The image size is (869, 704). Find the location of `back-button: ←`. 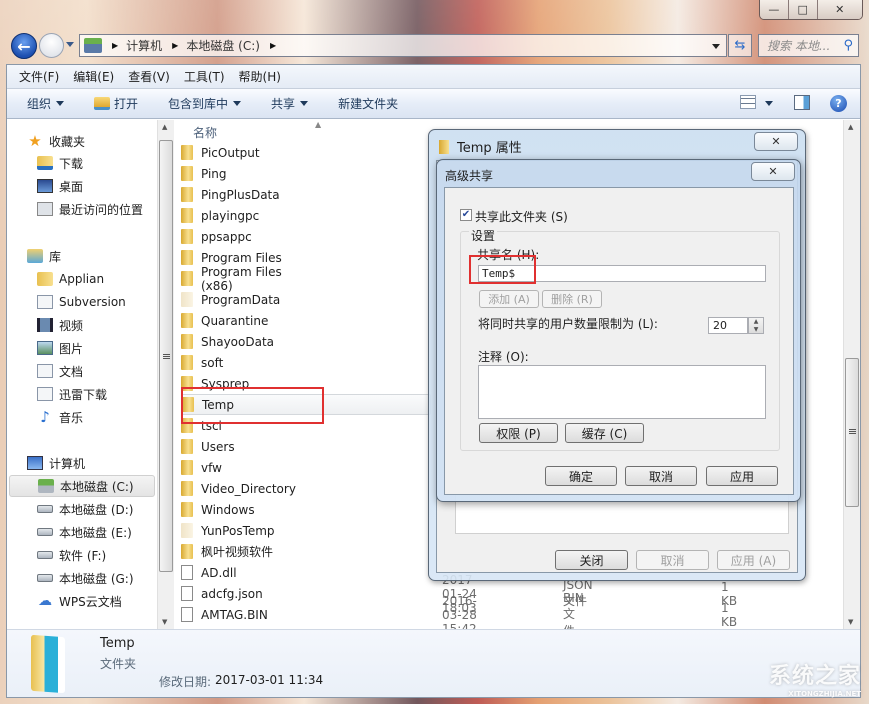

back-button: ← is located at coordinates (24, 46).